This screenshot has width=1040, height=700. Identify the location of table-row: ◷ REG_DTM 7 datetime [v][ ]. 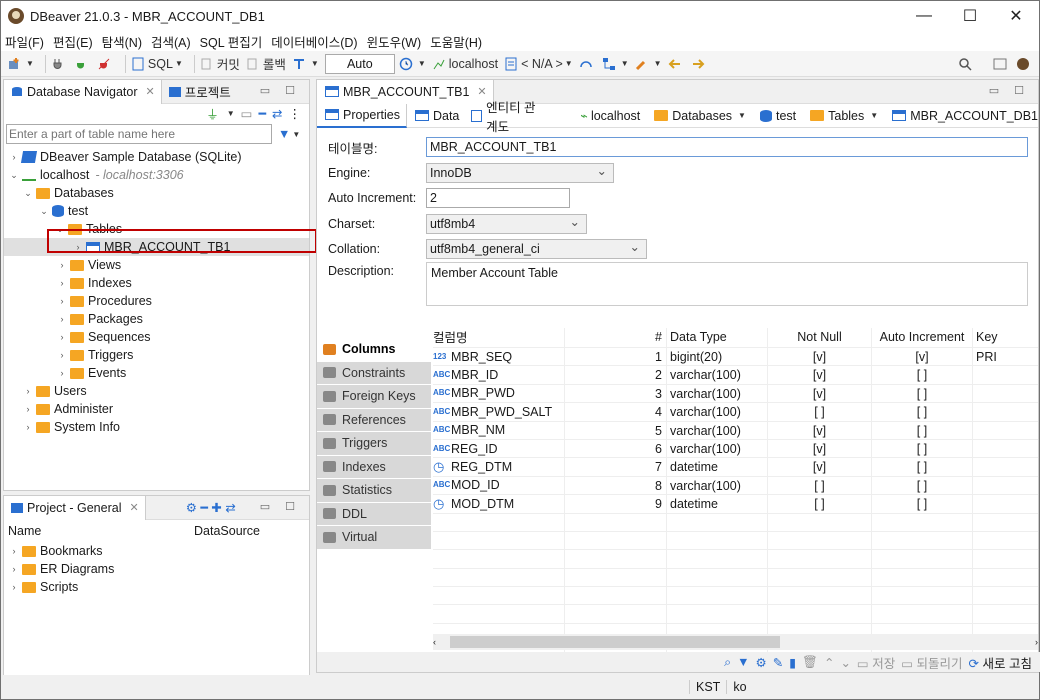
(735, 467).